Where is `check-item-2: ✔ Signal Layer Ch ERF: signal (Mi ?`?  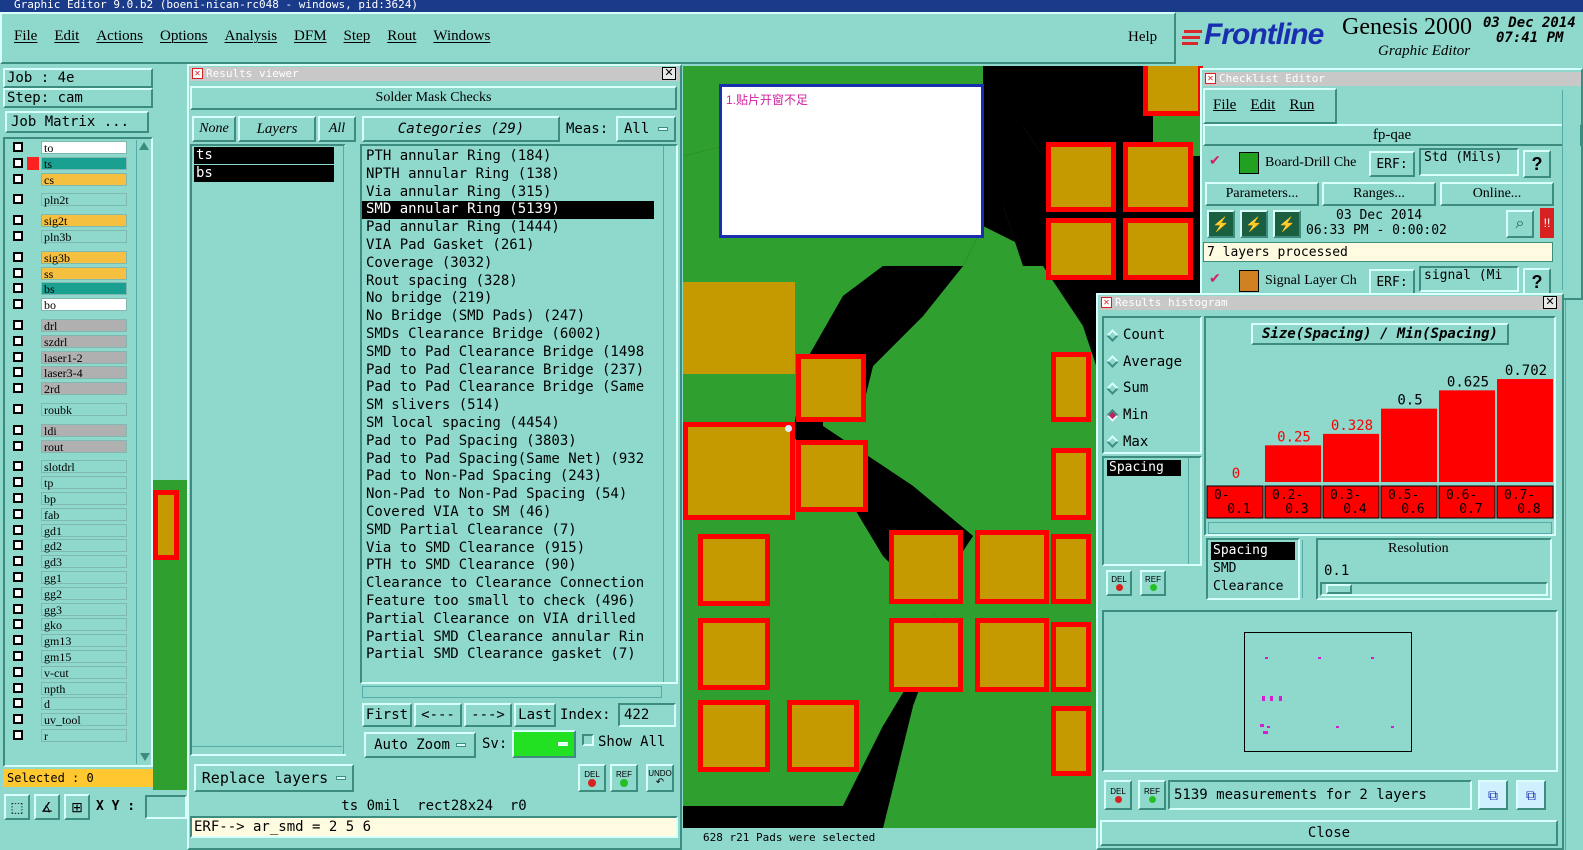
check-item-2: ✔ Signal Layer Ch ERF: signal (Mi ? is located at coordinates (1392, 281).